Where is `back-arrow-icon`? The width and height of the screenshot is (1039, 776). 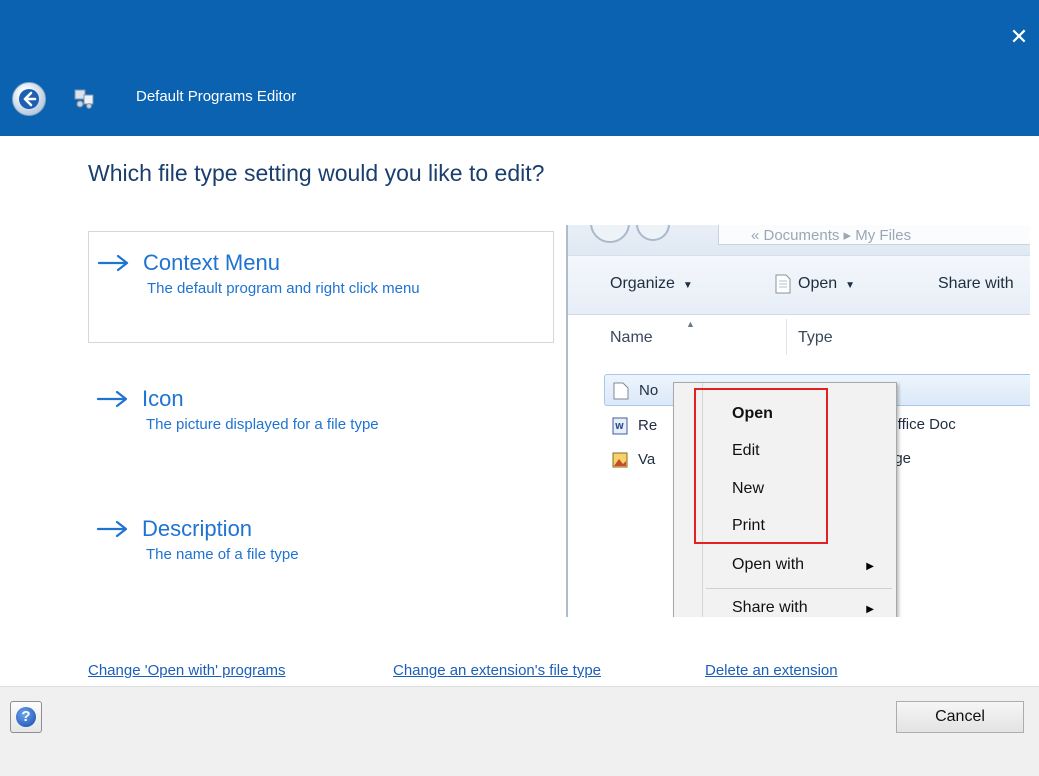
back-arrow-icon is located at coordinates (29, 99).